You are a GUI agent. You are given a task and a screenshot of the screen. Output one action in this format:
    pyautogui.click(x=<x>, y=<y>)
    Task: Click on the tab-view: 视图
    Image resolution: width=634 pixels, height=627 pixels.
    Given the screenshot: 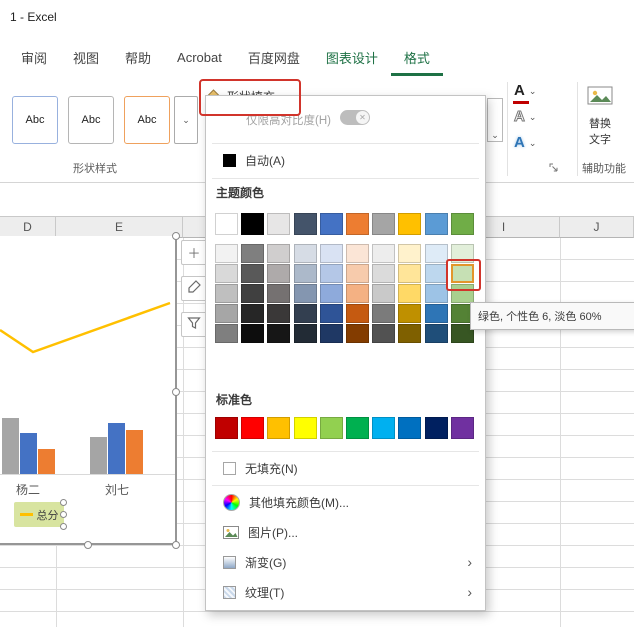 What is the action you would take?
    pyautogui.click(x=86, y=59)
    